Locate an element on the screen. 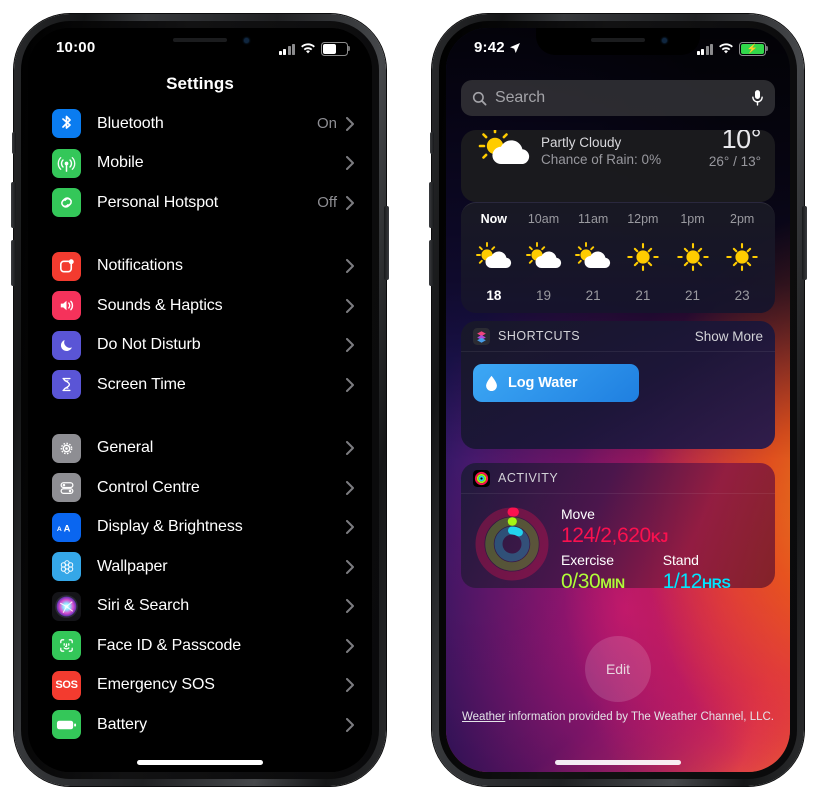  volume-down-button-right is located at coordinates (431, 263).